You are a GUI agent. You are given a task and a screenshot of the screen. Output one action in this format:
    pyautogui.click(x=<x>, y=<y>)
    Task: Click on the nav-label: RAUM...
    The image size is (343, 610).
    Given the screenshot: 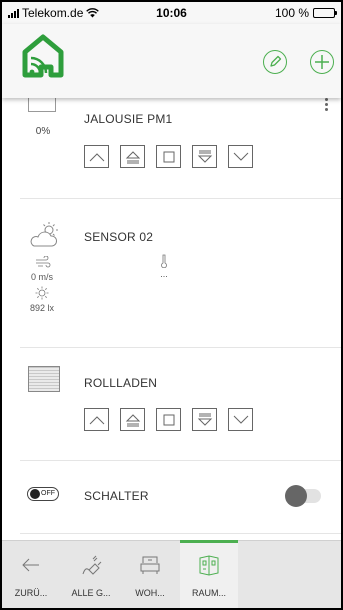 What is the action you would take?
    pyautogui.click(x=208, y=593)
    